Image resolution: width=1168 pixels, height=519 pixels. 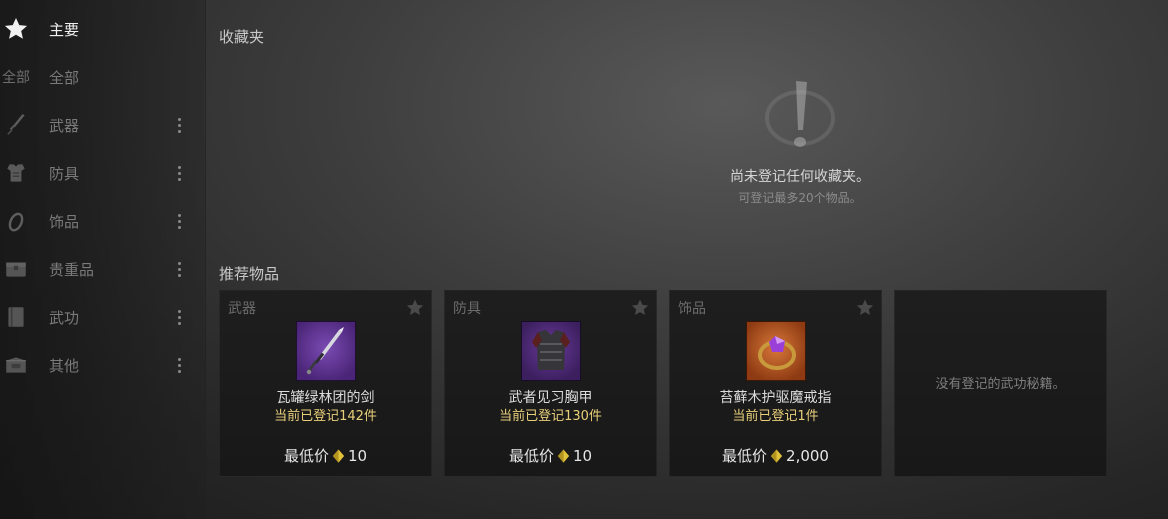 What do you see at coordinates (16, 317) in the screenshot?
I see `book-icon` at bounding box center [16, 317].